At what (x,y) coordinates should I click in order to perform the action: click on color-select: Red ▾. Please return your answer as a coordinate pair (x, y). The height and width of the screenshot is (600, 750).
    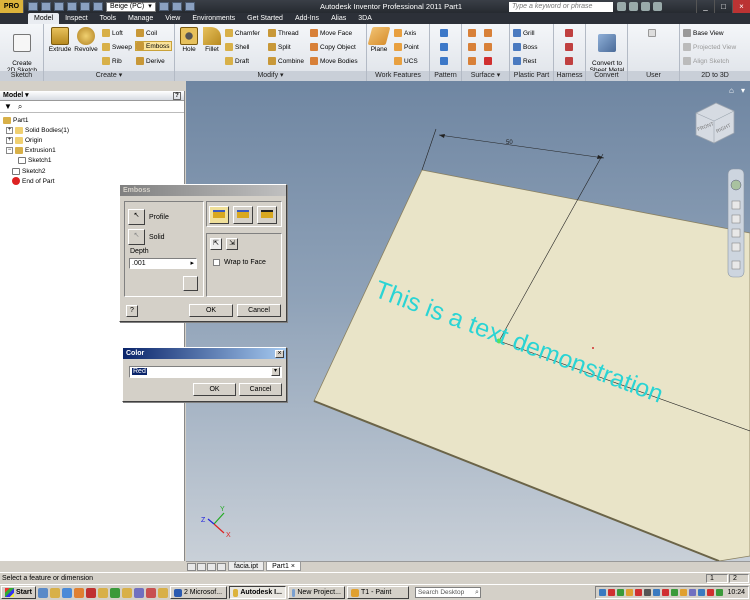
    Looking at the image, I should click on (205, 372).